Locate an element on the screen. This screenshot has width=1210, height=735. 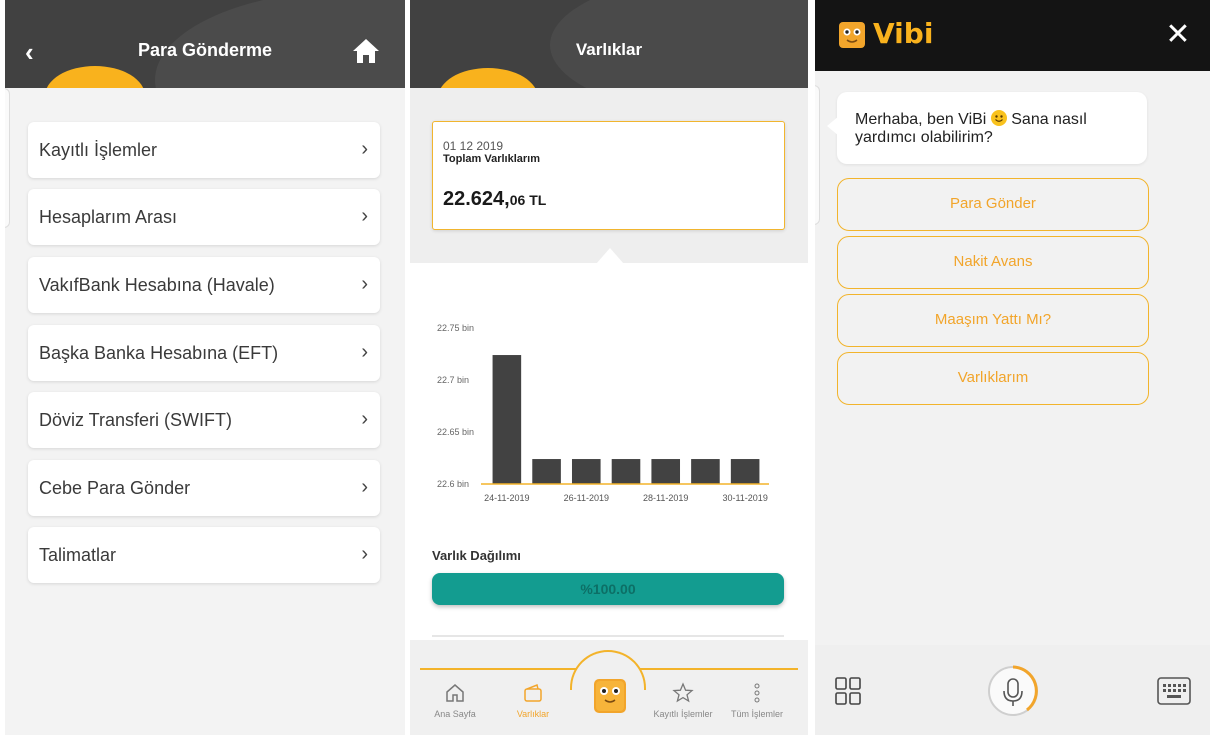
total-amount: 22.624,06 TL is located at coordinates (494, 199).